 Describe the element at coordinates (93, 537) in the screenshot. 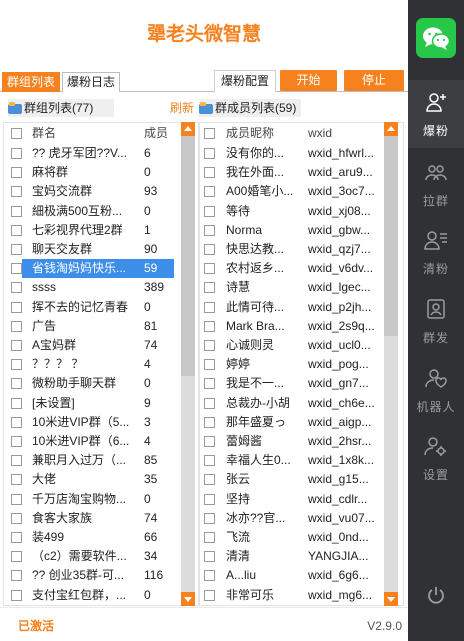

I see `group-row: 装499 66` at that location.